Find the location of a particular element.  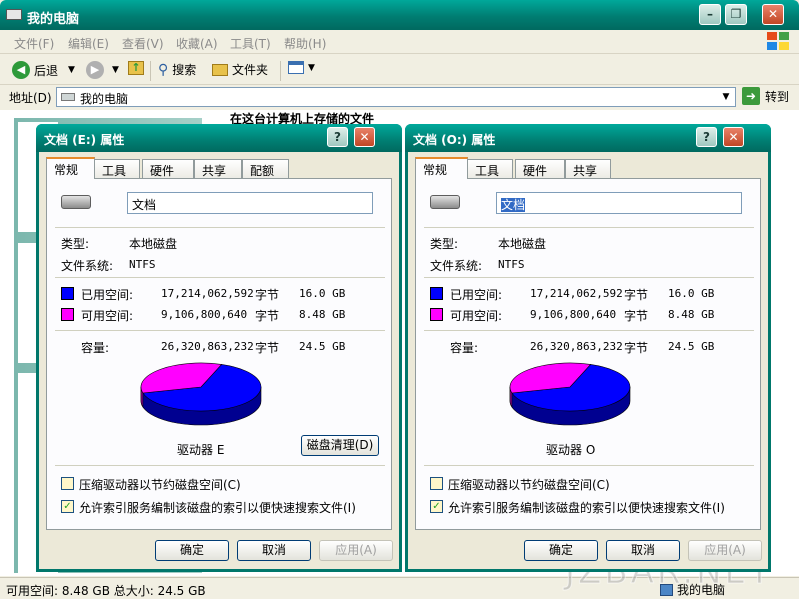

views-button: ▼ is located at coordinates (301, 67).